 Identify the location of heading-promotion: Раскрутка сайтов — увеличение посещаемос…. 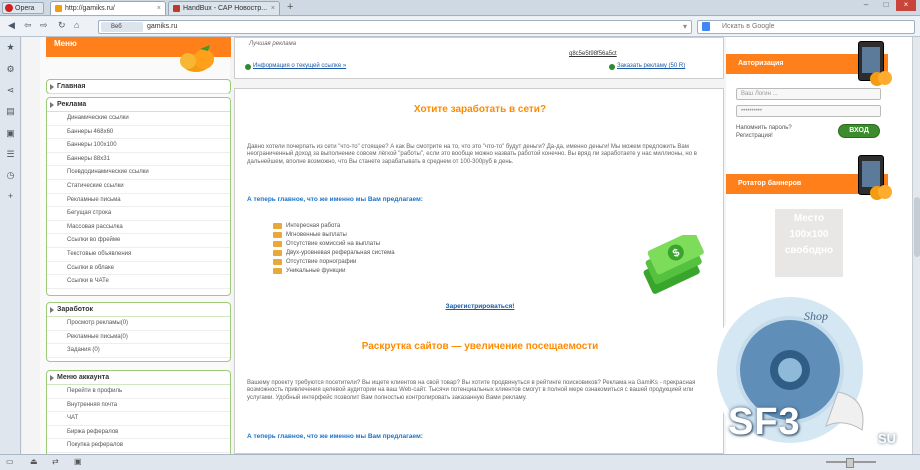
(480, 346).